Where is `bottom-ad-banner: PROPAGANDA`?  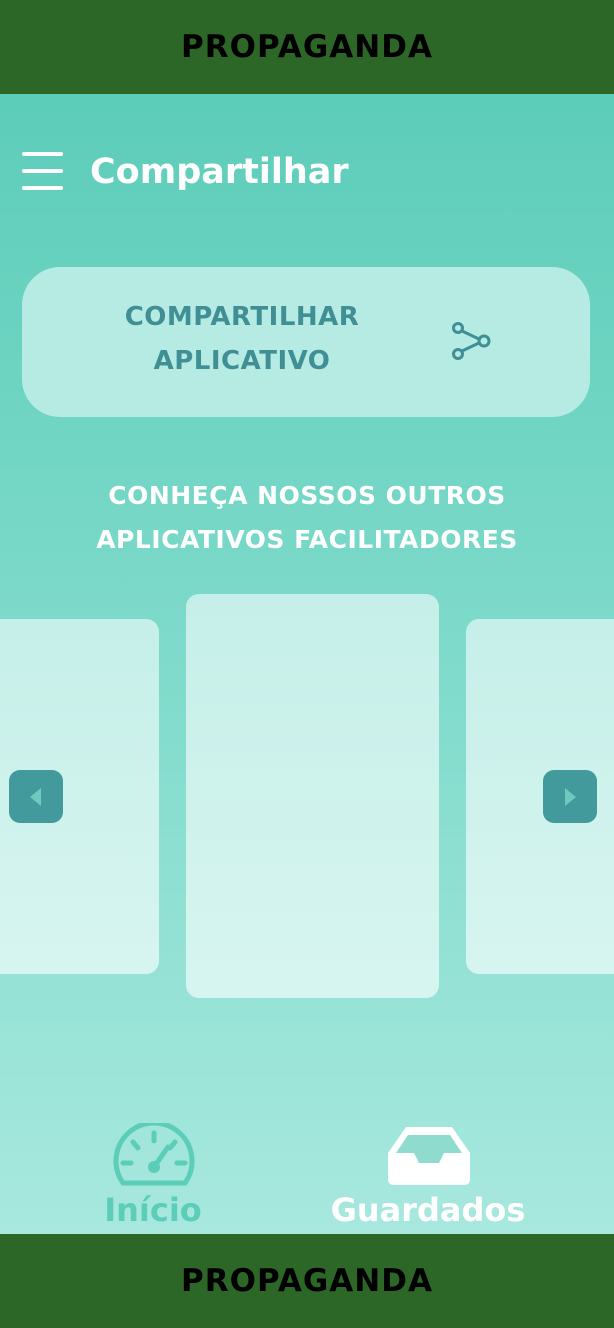
bottom-ad-banner: PROPAGANDA is located at coordinates (307, 1281).